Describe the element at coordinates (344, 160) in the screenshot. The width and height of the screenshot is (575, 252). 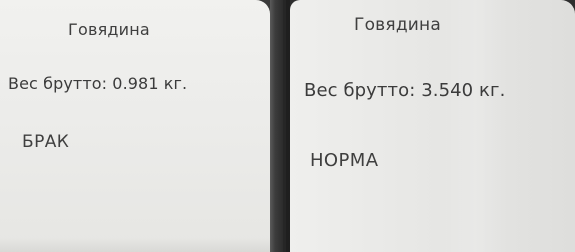
I see `quality-status-right: НОРМА` at that location.